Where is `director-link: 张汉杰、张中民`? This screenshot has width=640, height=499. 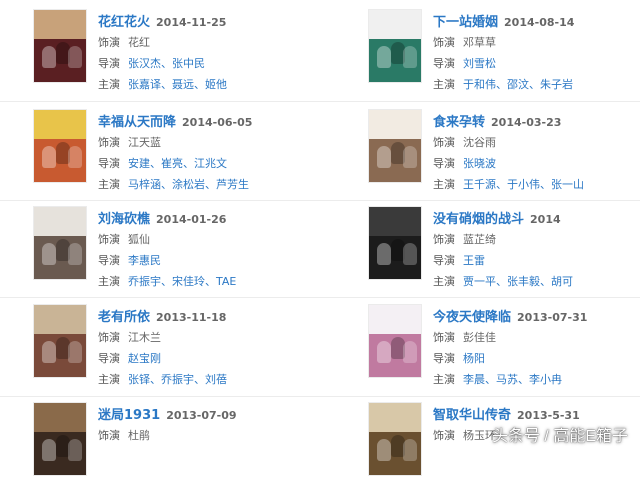
director-link: 张汉杰、张中民 is located at coordinates (166, 63).